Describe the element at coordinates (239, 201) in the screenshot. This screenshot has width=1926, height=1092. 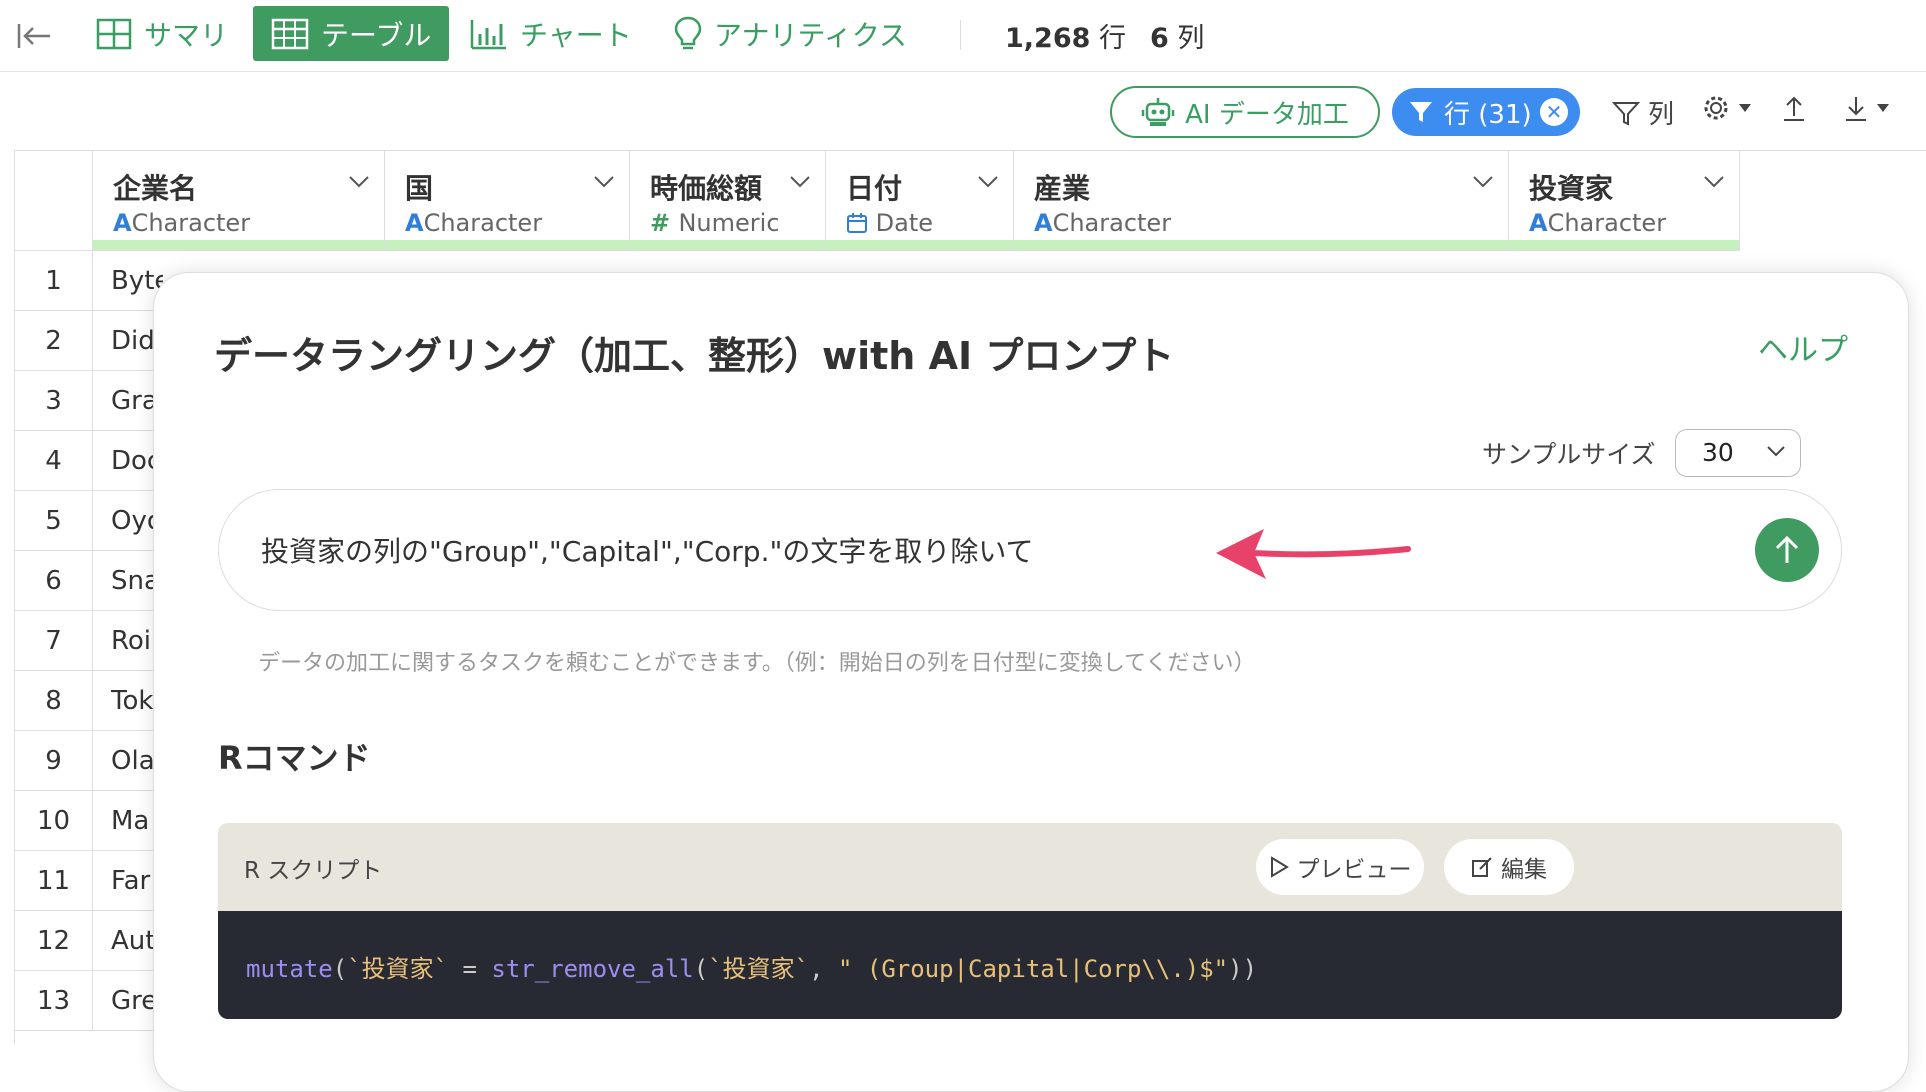
I see `column-header-company: 企業名 ACharacter` at that location.